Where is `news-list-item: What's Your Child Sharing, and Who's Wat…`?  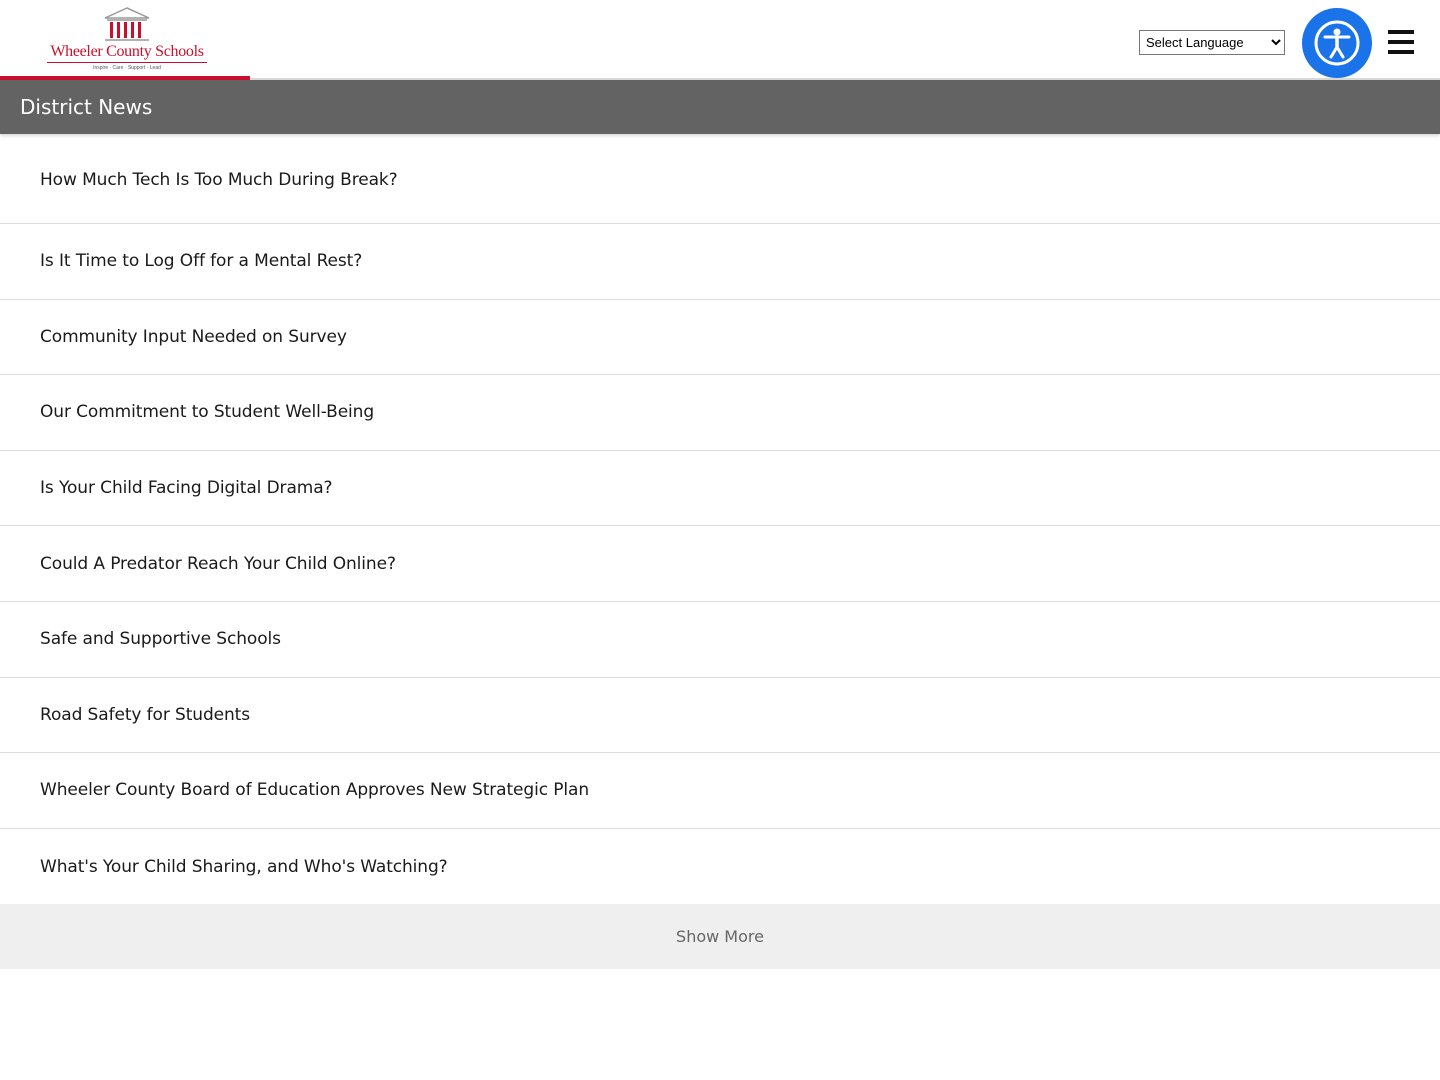
news-list-item: What's Your Child Sharing, and Who's Wat… is located at coordinates (720, 867).